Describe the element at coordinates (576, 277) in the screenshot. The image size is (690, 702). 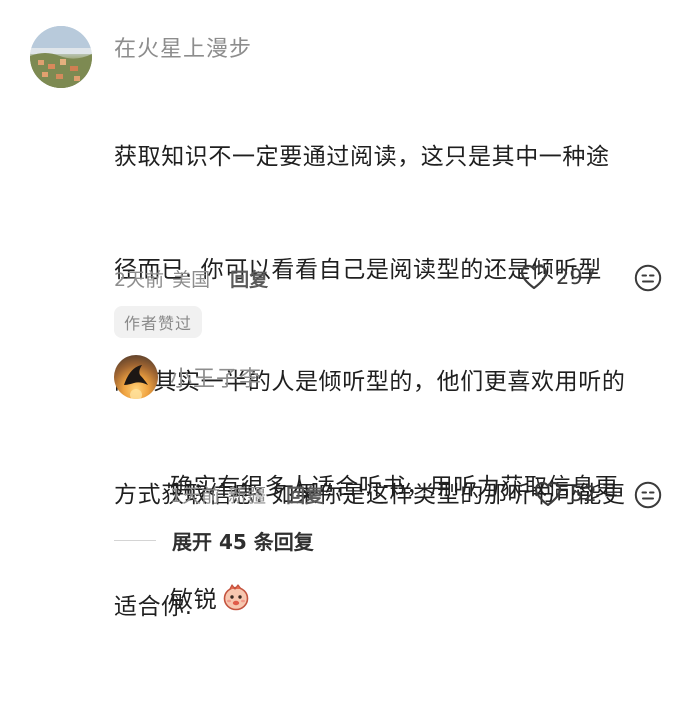
I see `like-count: 297` at that location.